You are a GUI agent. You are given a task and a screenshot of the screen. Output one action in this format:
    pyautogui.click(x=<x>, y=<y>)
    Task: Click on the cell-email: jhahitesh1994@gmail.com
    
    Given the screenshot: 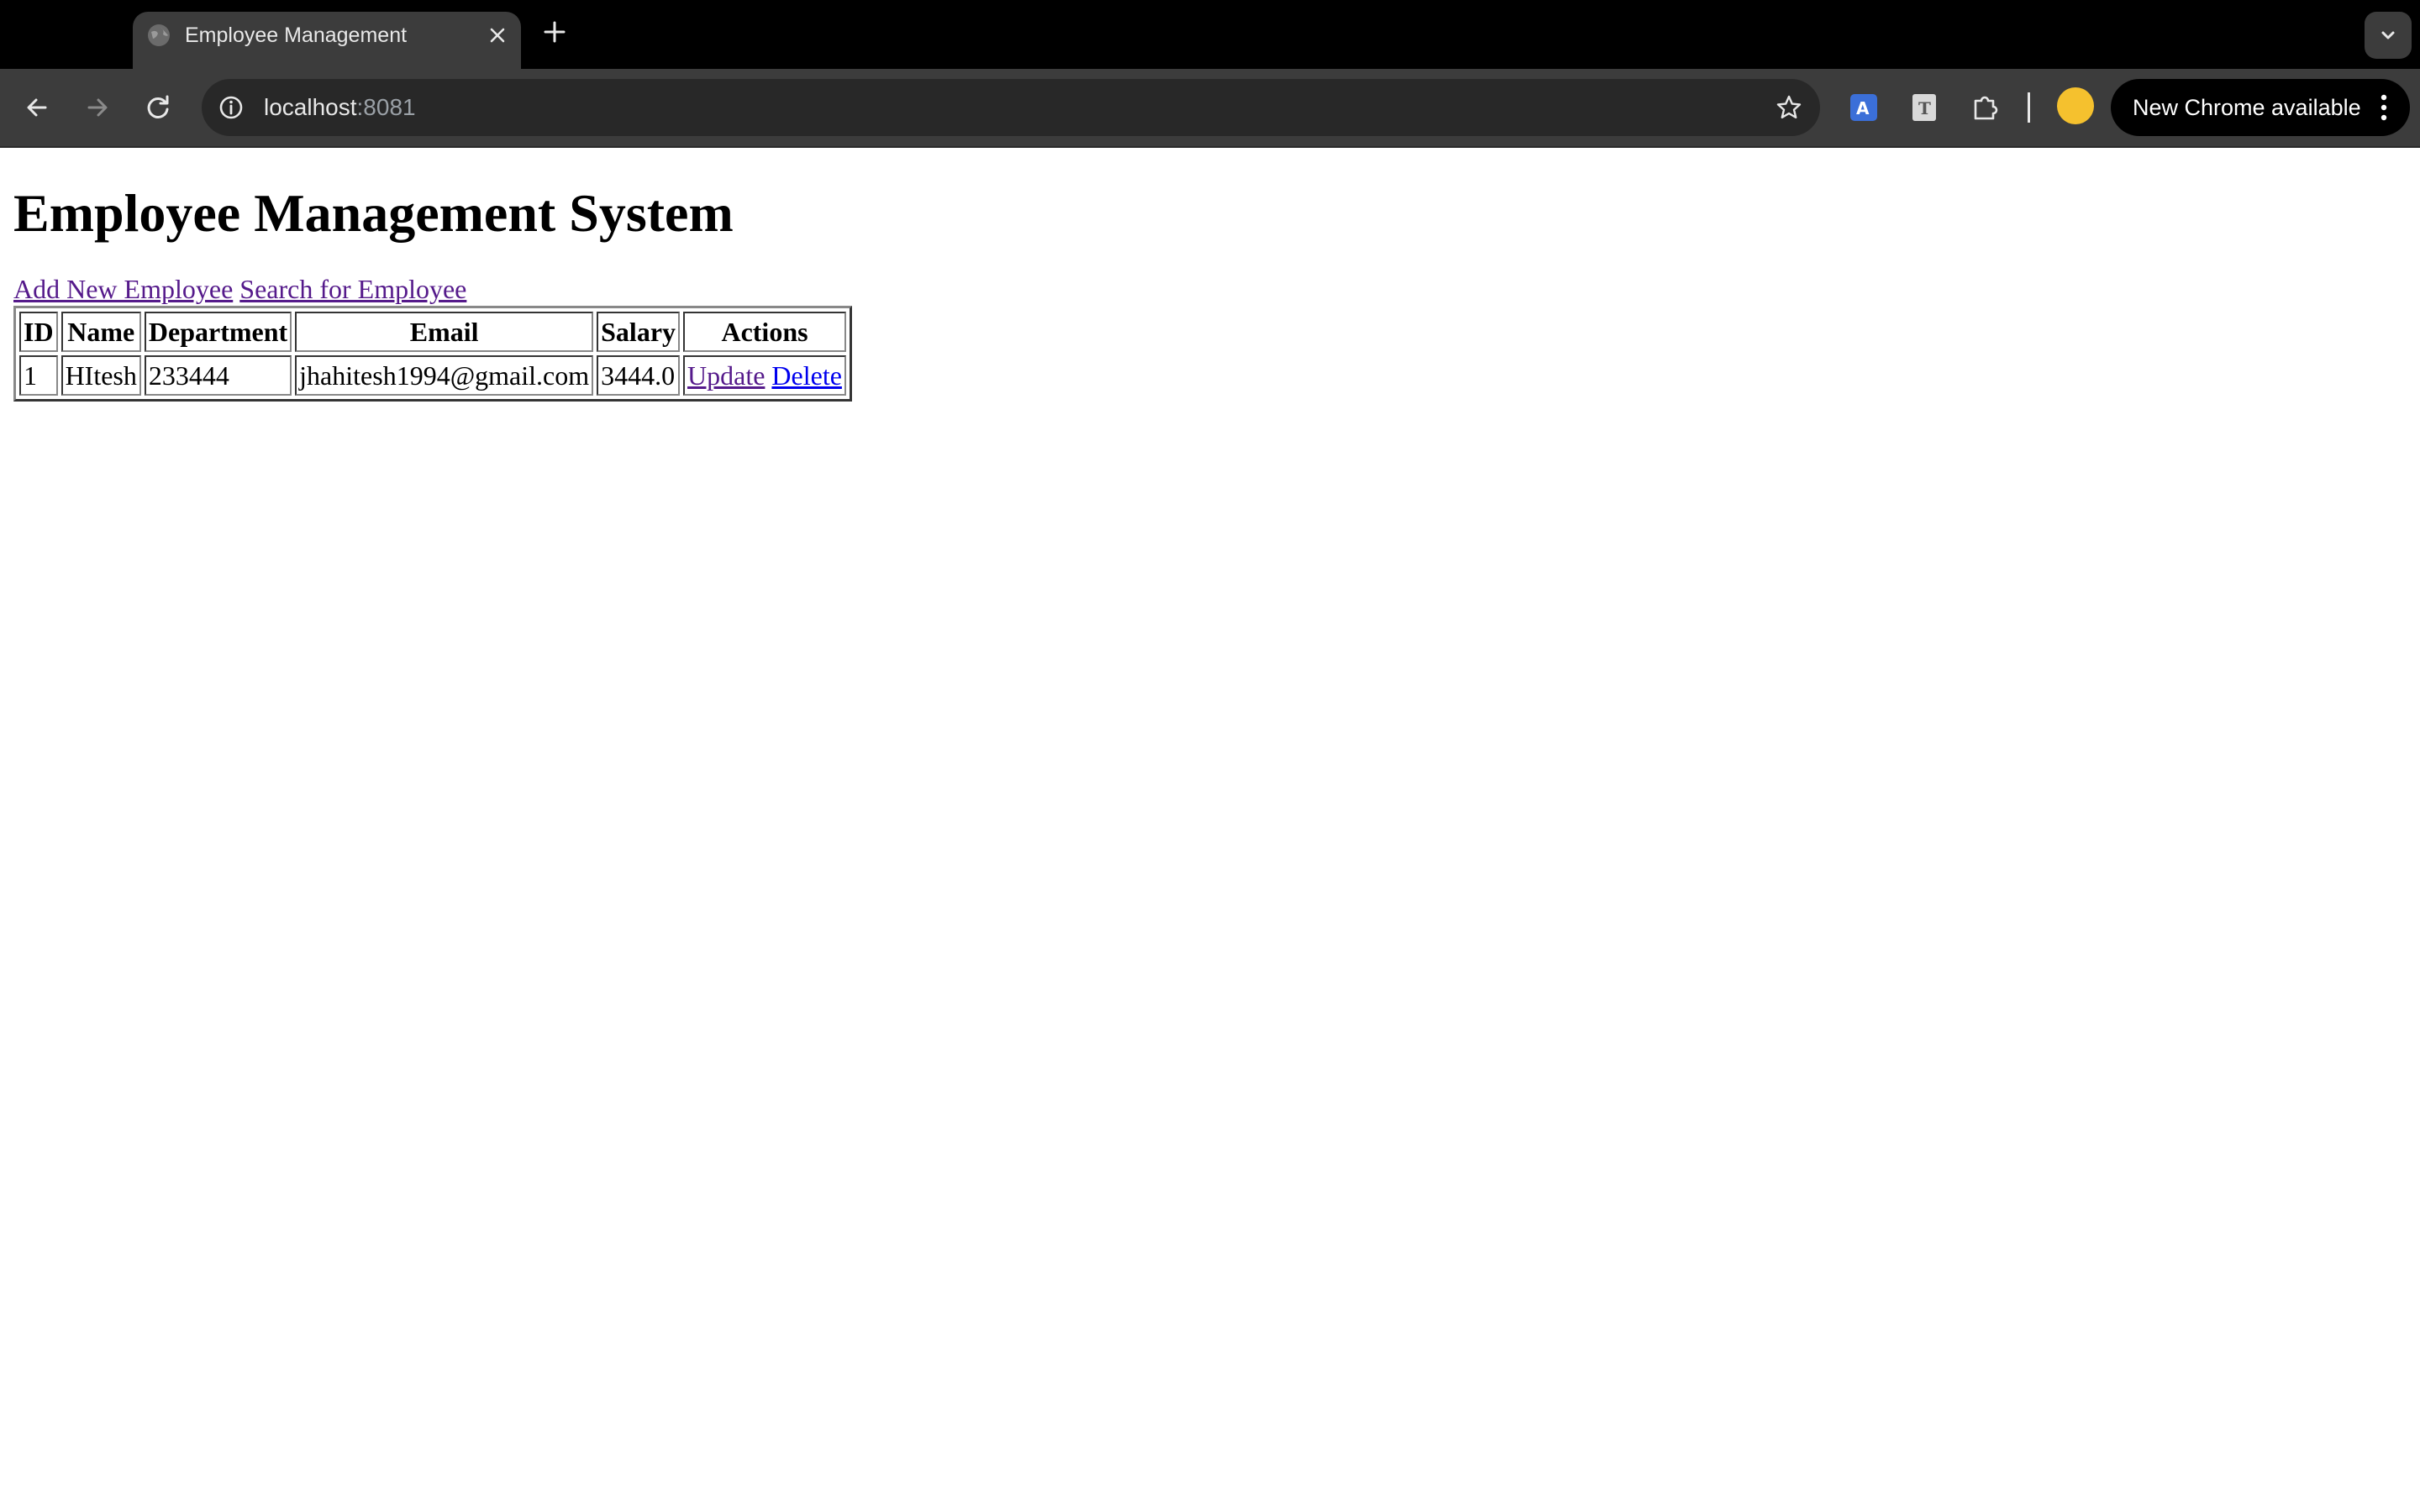 What is the action you would take?
    pyautogui.click(x=445, y=375)
    